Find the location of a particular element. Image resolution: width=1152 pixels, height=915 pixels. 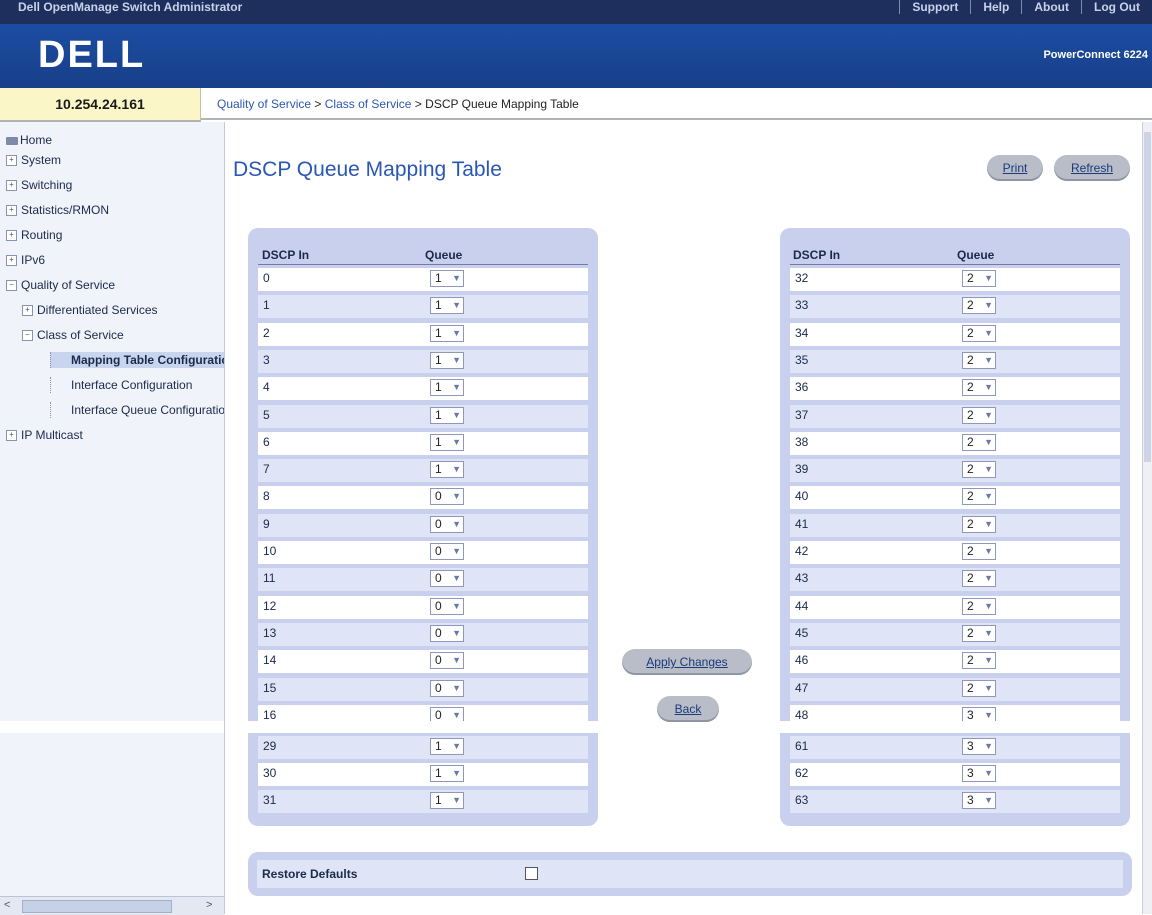

sidebar-item: + IPv6 is located at coordinates (25, 260).